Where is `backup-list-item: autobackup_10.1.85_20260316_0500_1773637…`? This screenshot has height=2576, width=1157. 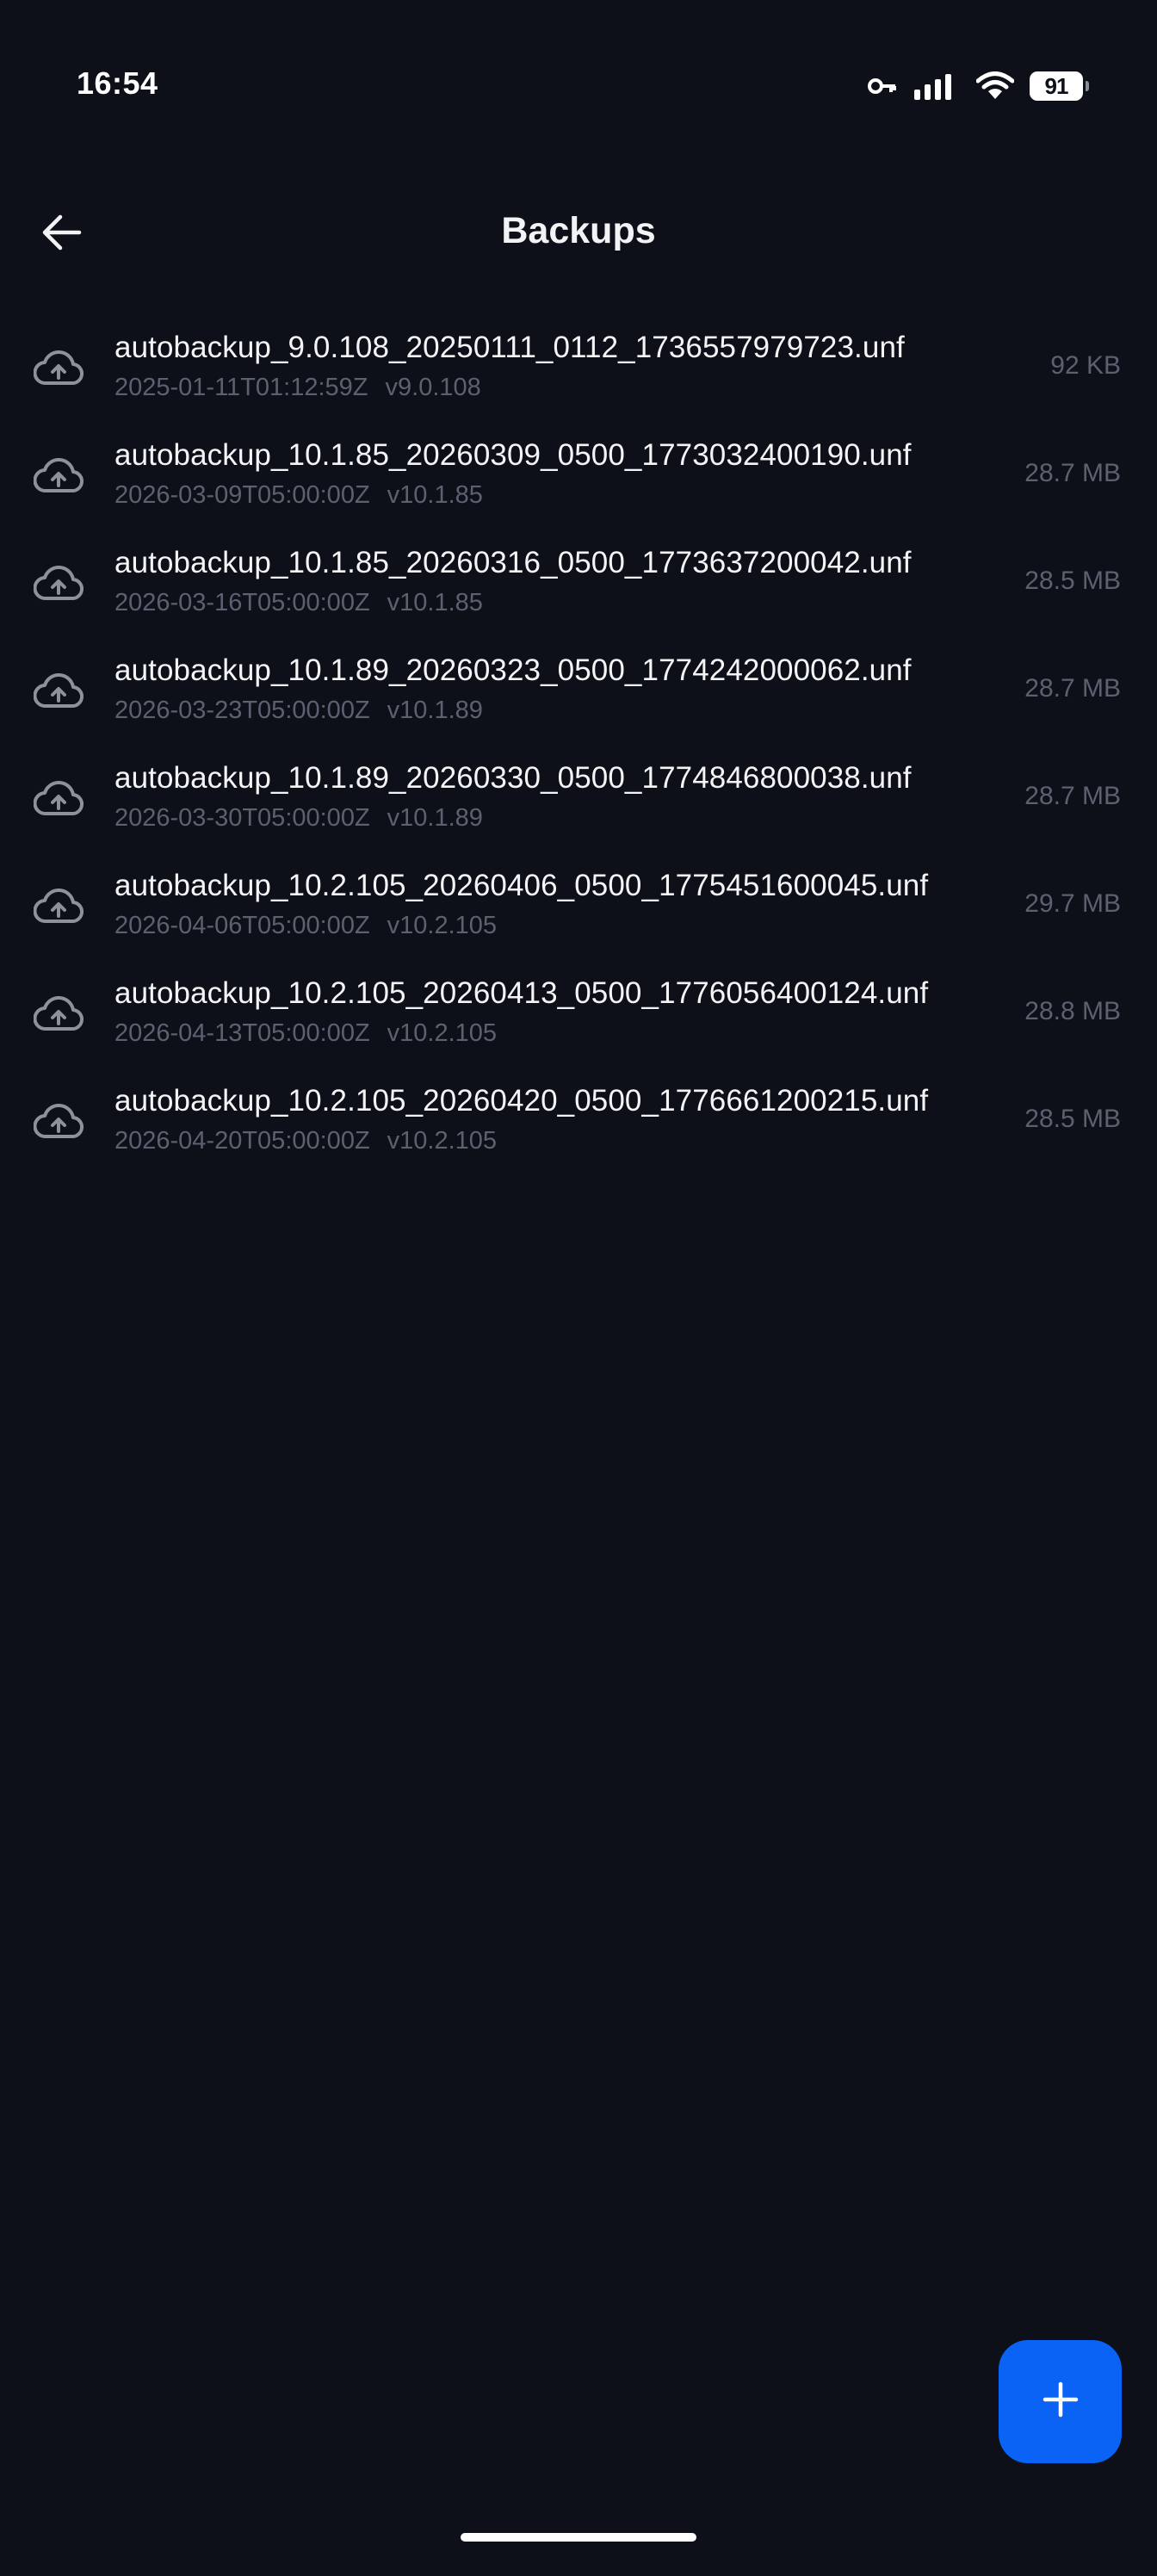 backup-list-item: autobackup_10.1.85_20260316_0500_1773637… is located at coordinates (579, 584).